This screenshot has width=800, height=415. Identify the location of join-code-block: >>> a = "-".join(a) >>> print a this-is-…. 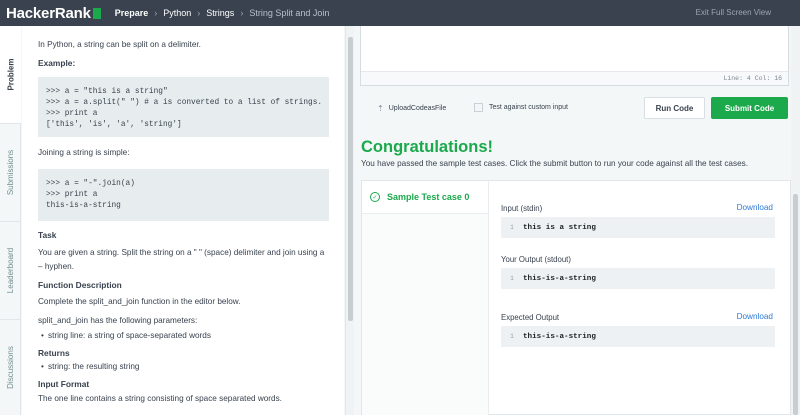
(183, 195).